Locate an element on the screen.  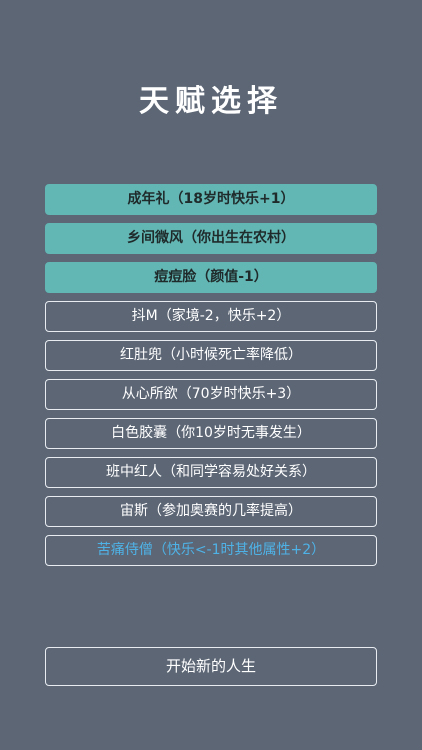
talent-option: 宙斯（参加奥赛的几率提高） is located at coordinates (211, 511).